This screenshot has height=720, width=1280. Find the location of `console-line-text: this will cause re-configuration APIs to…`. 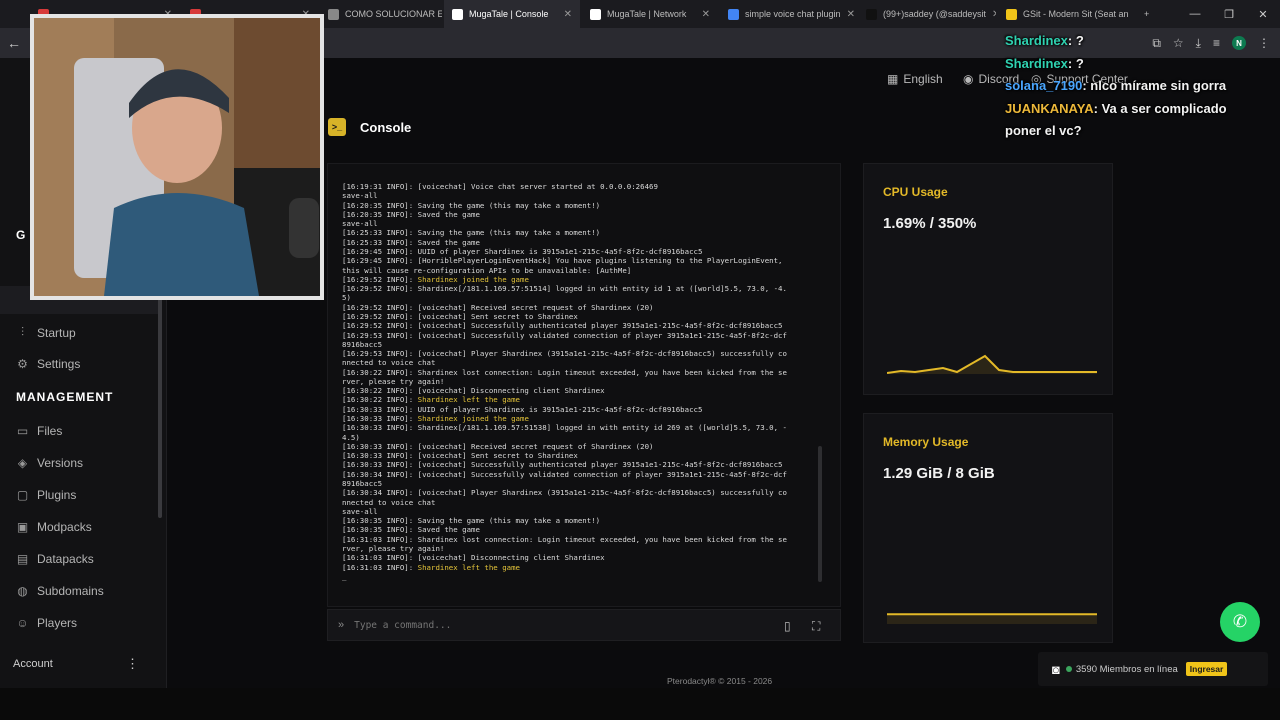

console-line-text: this will cause re-configuration APIs to… is located at coordinates (487, 270).